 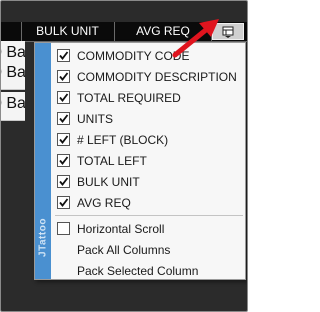 What do you see at coordinates (121, 229) in the screenshot?
I see `menu-item-label: Horizontal Scroll` at bounding box center [121, 229].